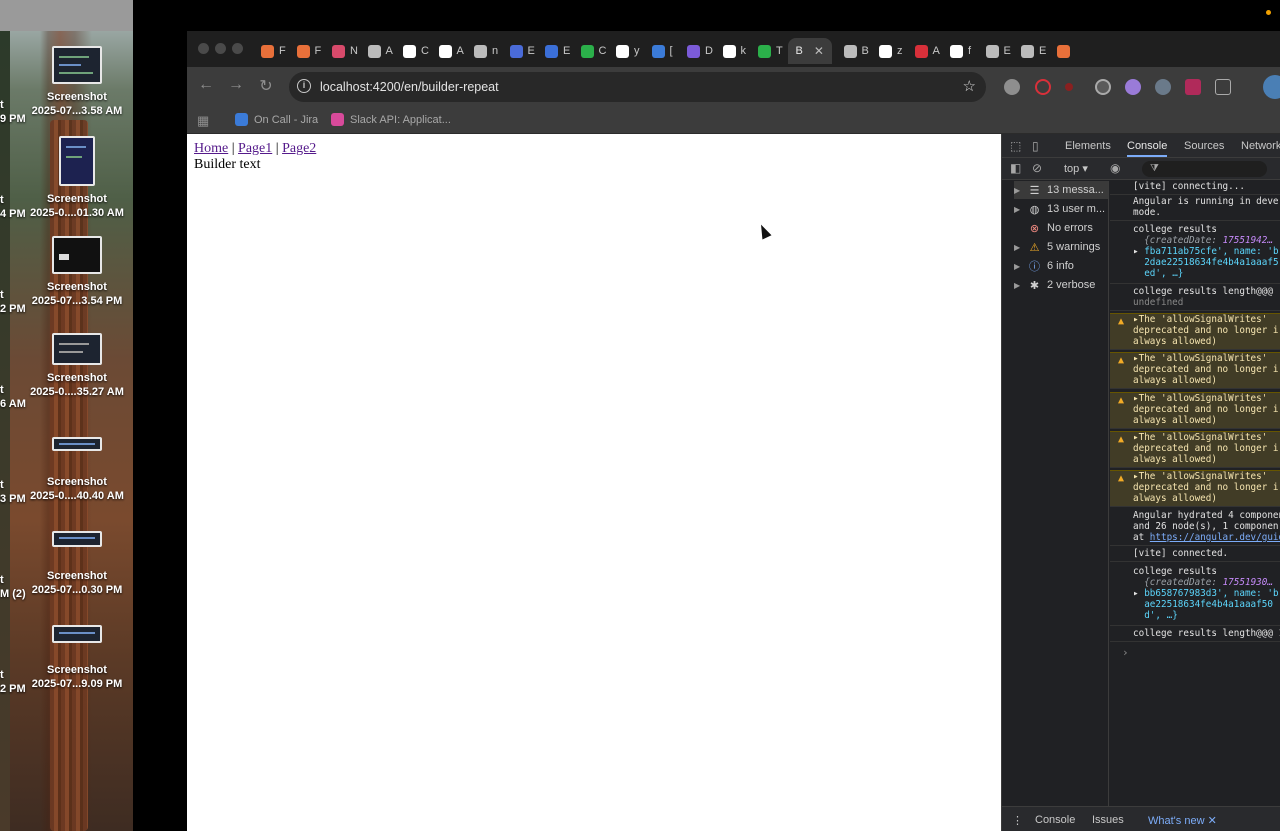 The height and width of the screenshot is (831, 1280). I want to click on desktop-top-bar, so click(66, 15).